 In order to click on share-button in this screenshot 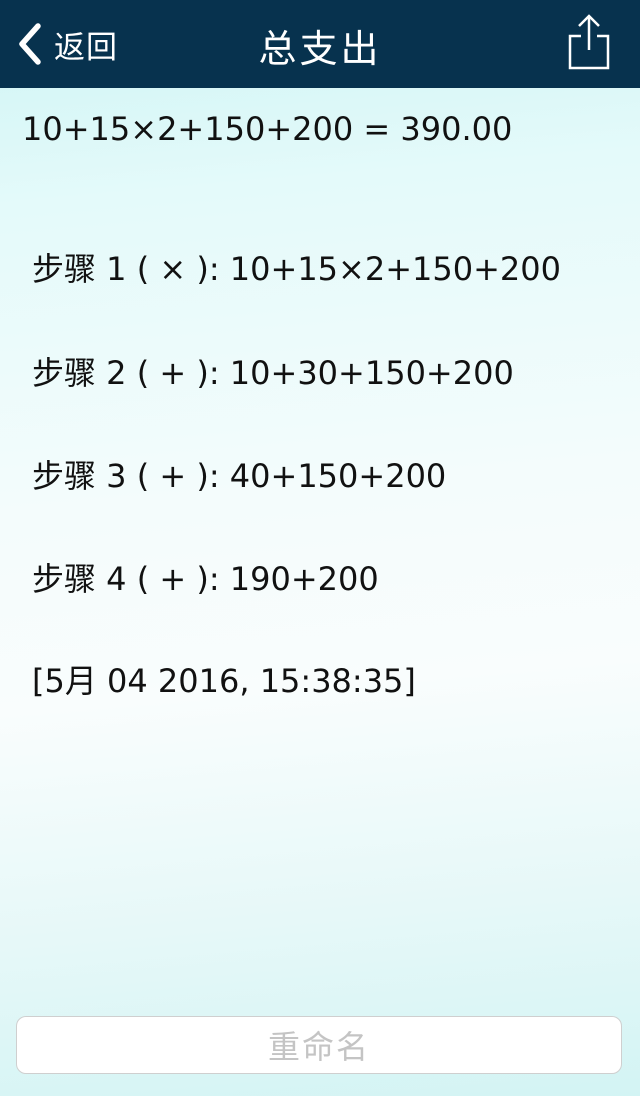, I will do `click(589, 42)`.